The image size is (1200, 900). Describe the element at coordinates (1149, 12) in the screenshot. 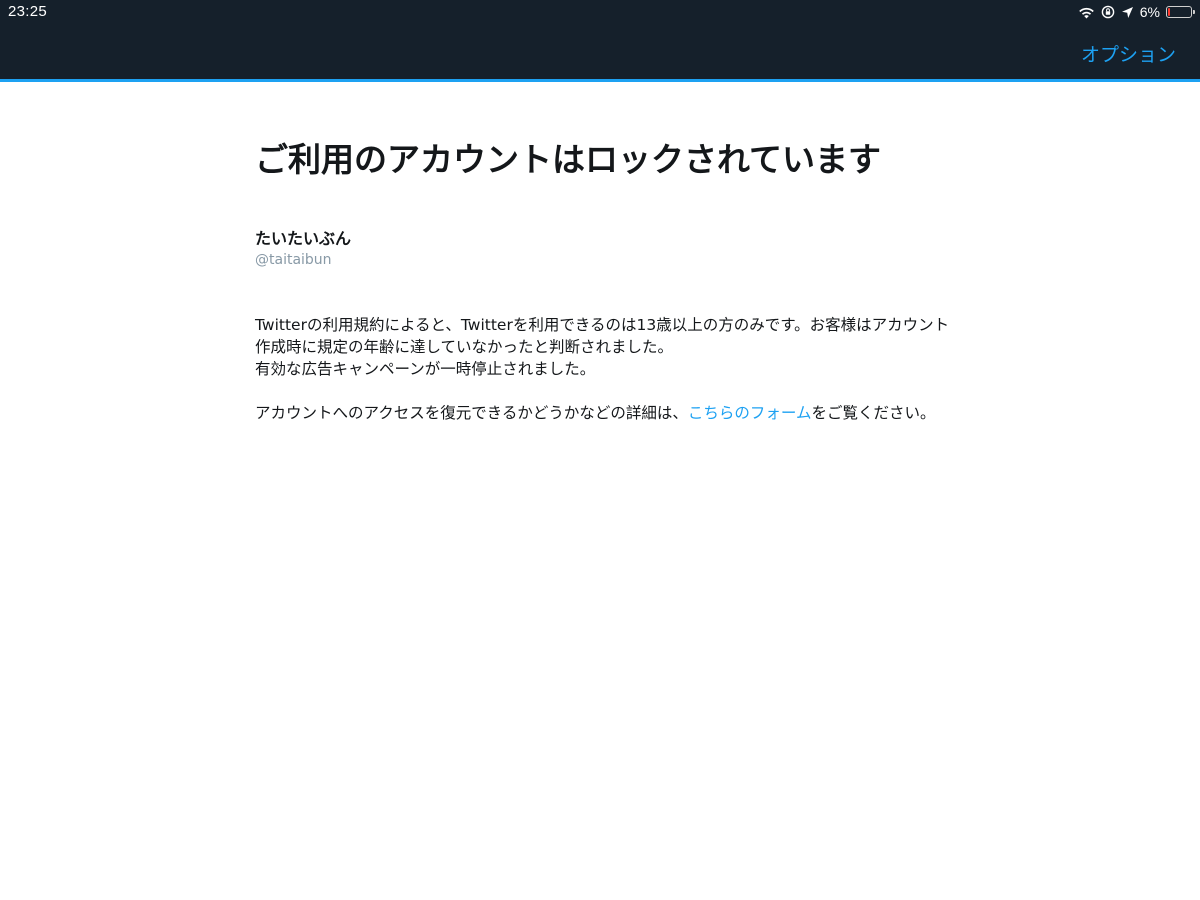

I see `battery-percent: 6%` at that location.